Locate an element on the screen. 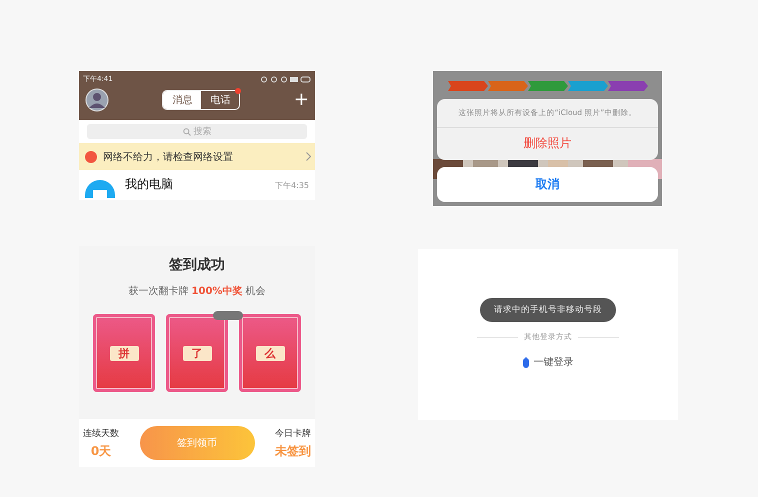  prize-card: 拼 is located at coordinates (124, 353).